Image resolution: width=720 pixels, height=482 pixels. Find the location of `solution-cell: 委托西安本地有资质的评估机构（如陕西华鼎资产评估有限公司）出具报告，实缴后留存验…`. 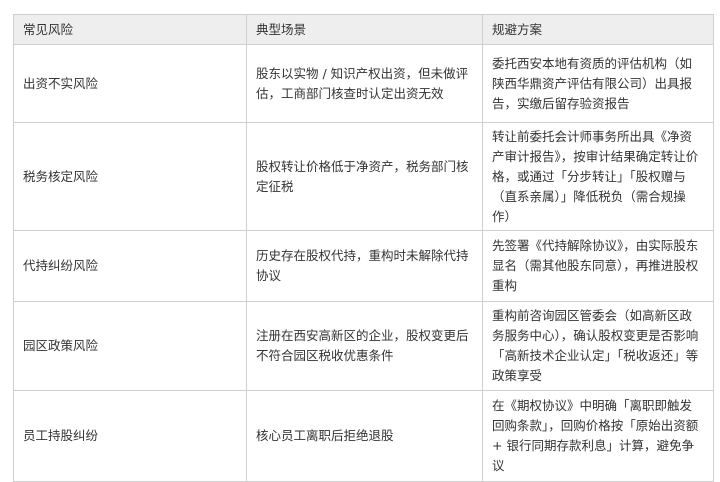

solution-cell: 委托西安本地有资质的评估机构（如陕西华鼎资产评估有限公司）出具报告，实缴后留存验… is located at coordinates (598, 83).